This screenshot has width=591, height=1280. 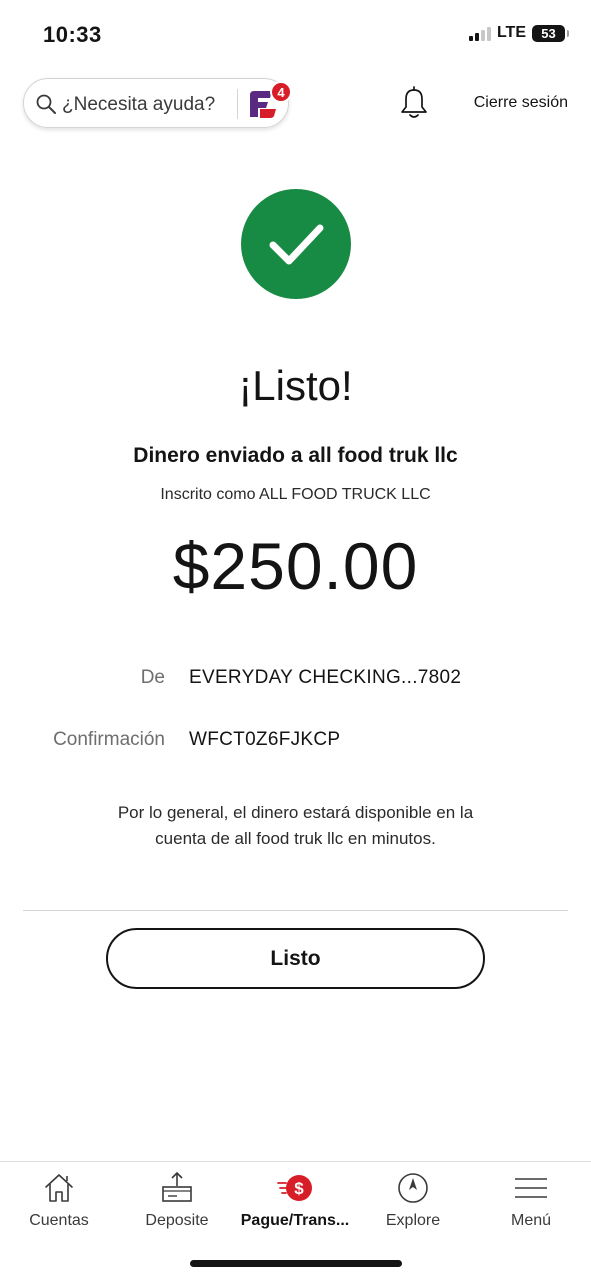 I want to click on nav-label: Deposite, so click(x=177, y=1220).